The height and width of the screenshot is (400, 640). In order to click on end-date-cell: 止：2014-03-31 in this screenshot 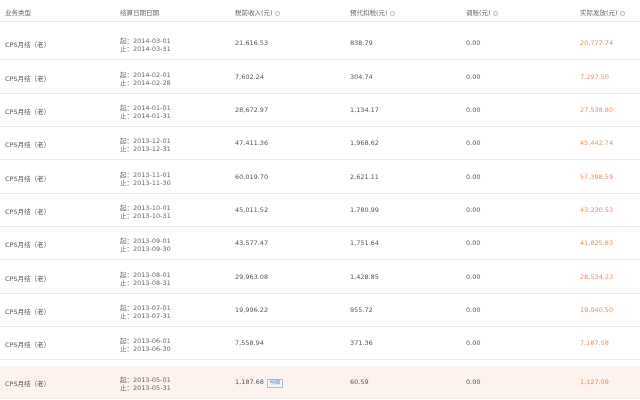, I will do `click(145, 49)`.